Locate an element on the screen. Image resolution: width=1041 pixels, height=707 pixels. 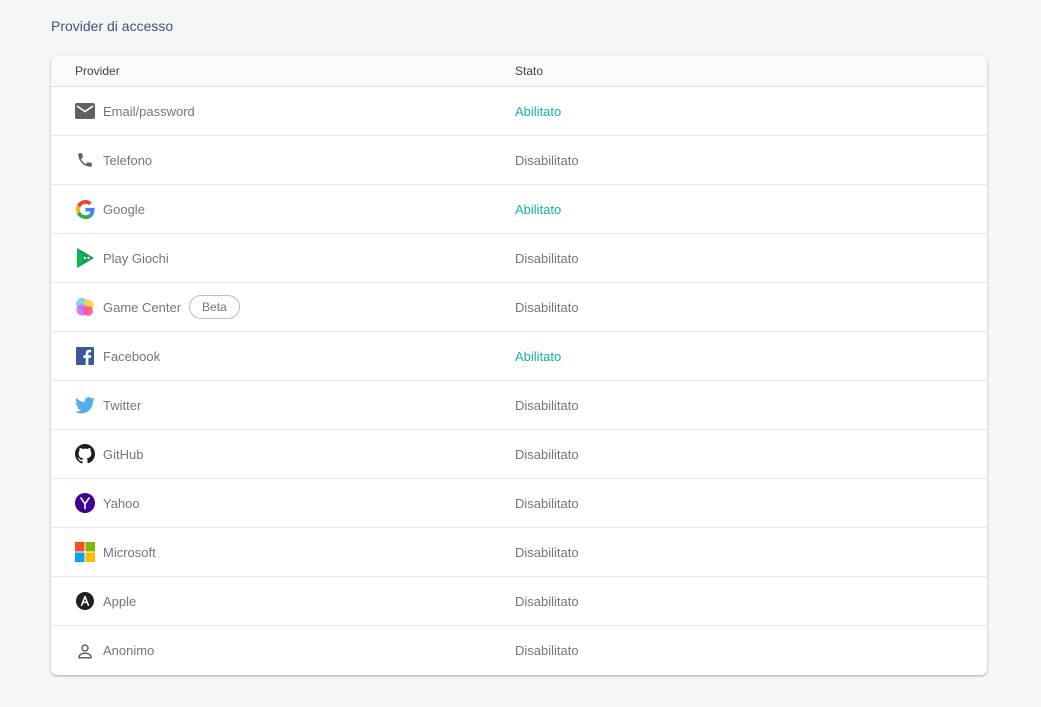
provider-name: Google is located at coordinates (124, 209).